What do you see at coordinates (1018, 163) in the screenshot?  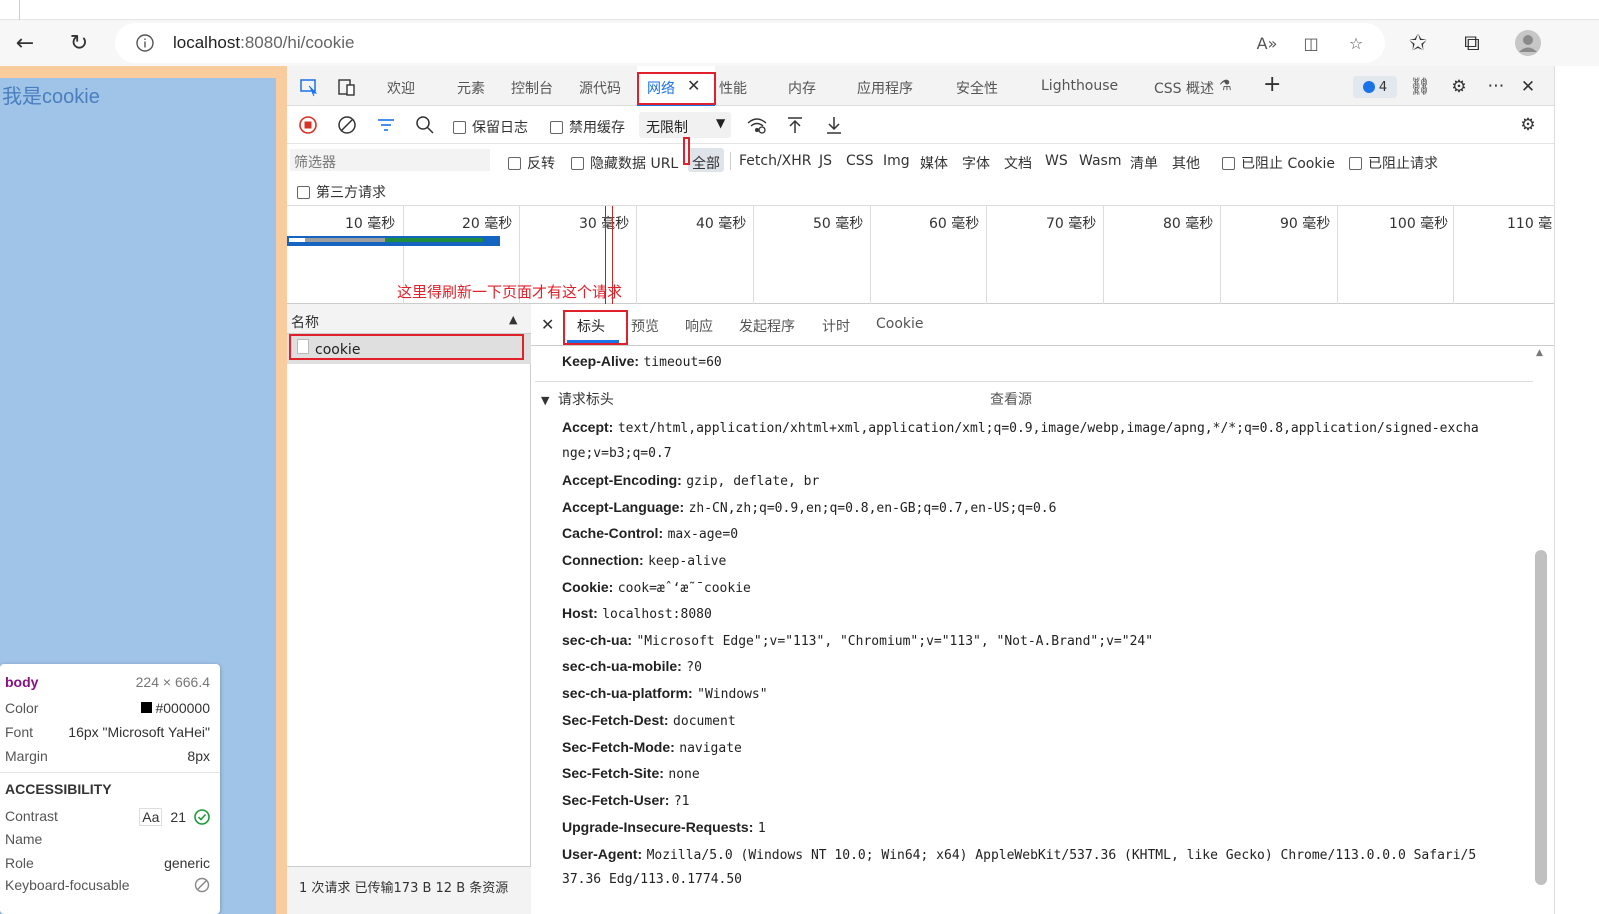 I see `filter-type-doc: 文档` at bounding box center [1018, 163].